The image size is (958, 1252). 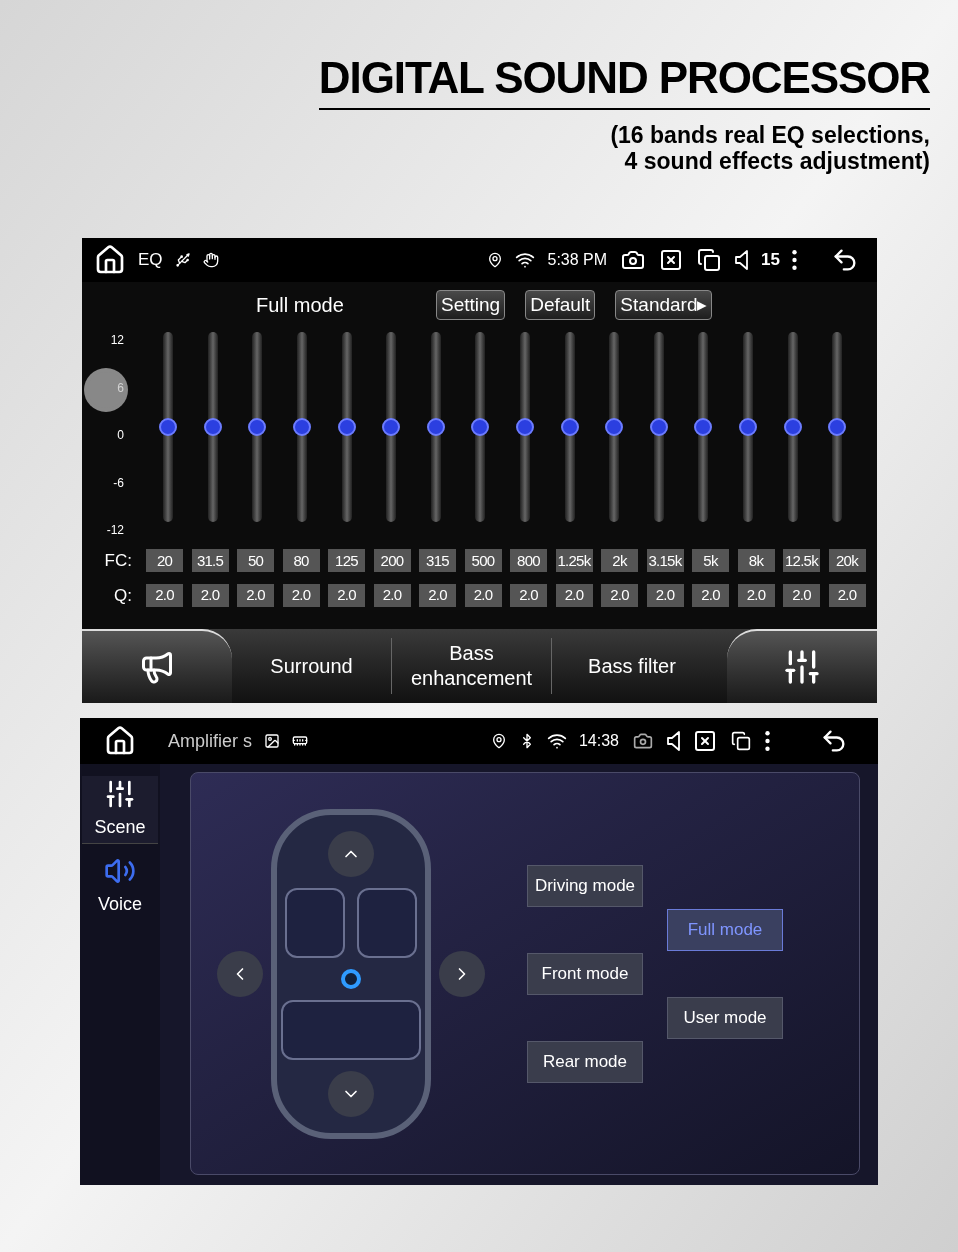 What do you see at coordinates (437, 561) in the screenshot?
I see `frequency-cell: 315` at bounding box center [437, 561].